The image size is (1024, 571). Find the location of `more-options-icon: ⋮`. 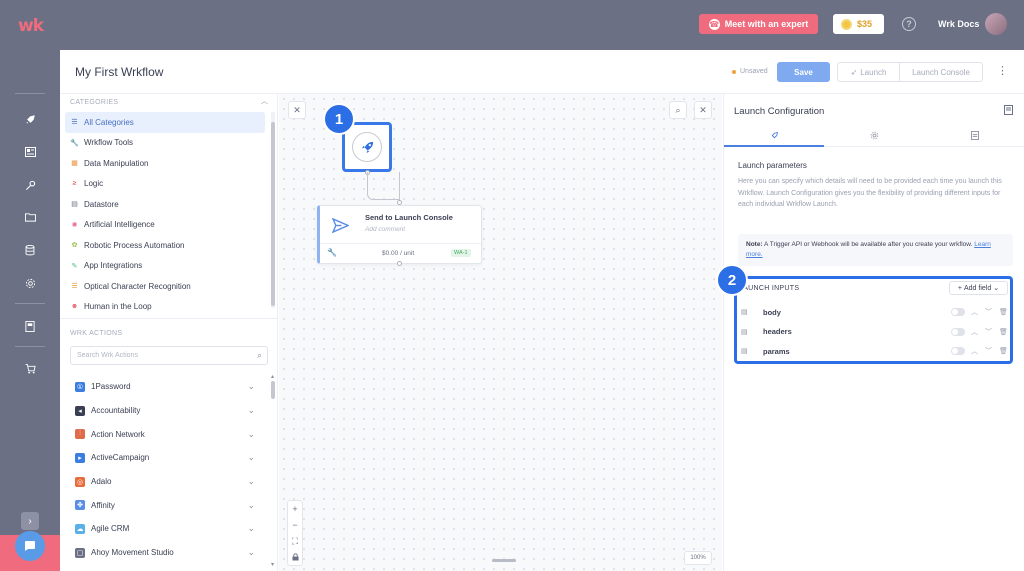

more-options-icon: ⋮ is located at coordinates (1002, 70).